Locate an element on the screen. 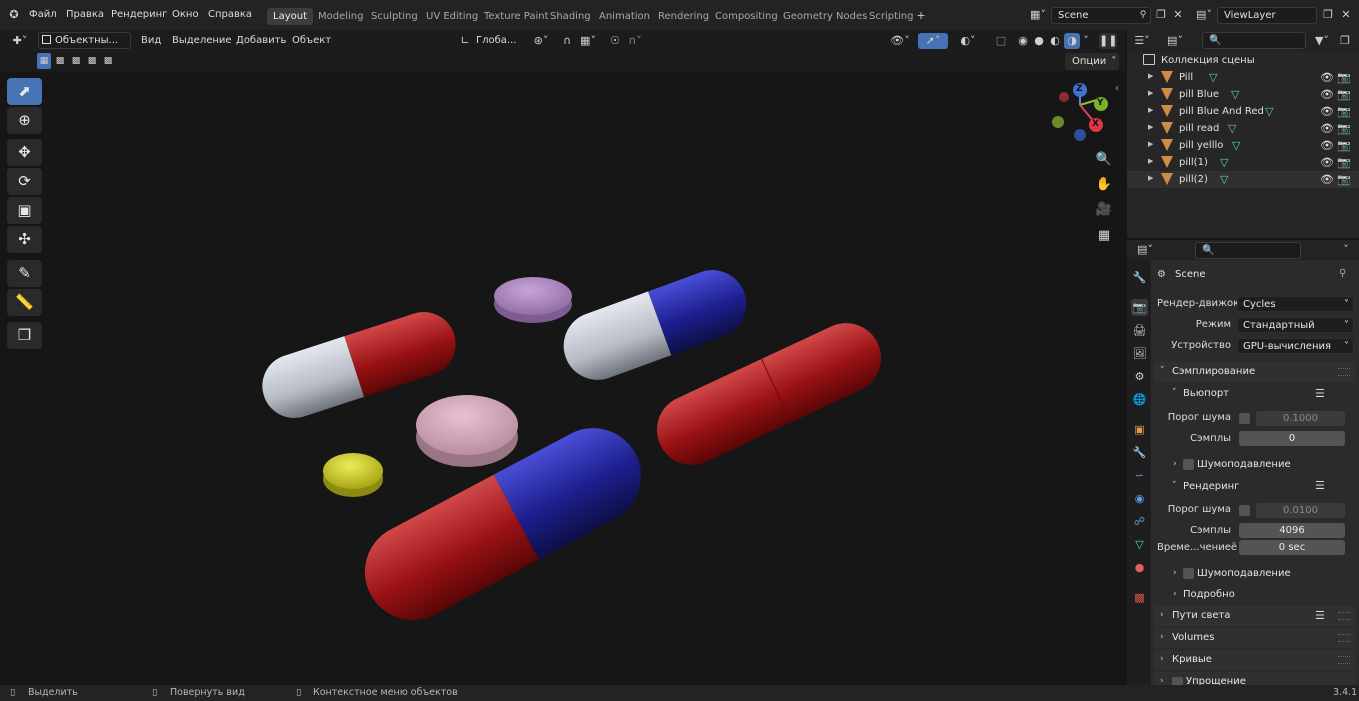 The image size is (1359, 701). gizmo-toggle-icon: ➚˅ is located at coordinates (933, 41).